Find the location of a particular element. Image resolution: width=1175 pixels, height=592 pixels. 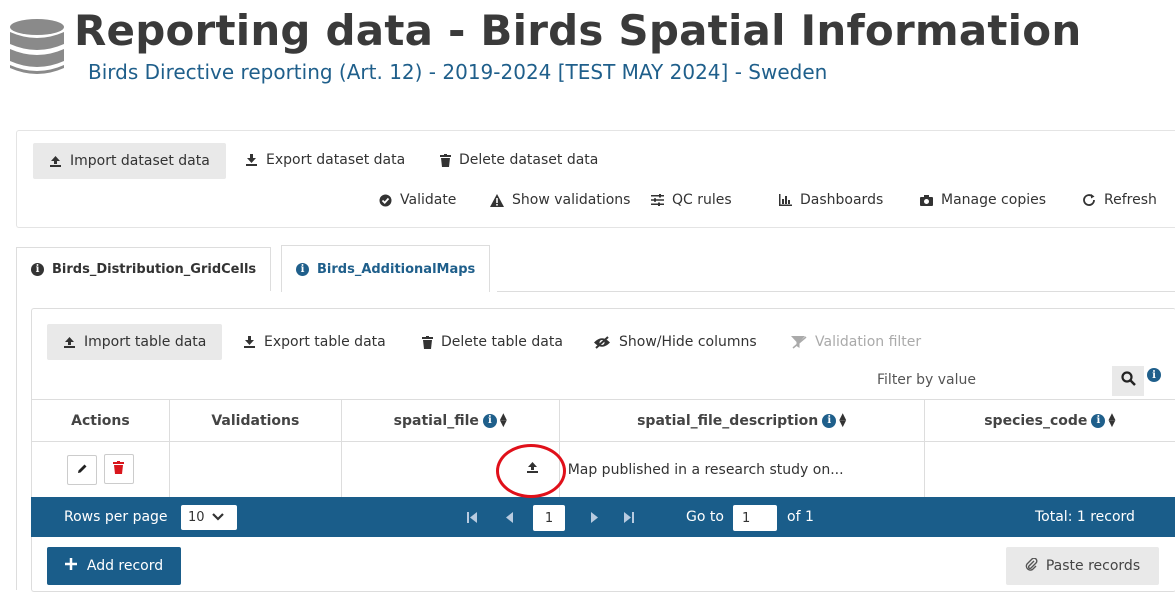

show-validations-label: Show validations is located at coordinates (571, 200).